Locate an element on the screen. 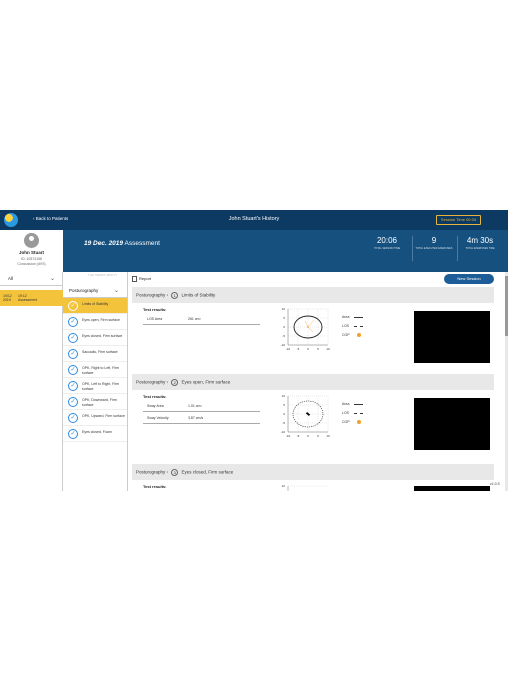 The image size is (508, 696). patient-name: John Stuart is located at coordinates (31, 252).